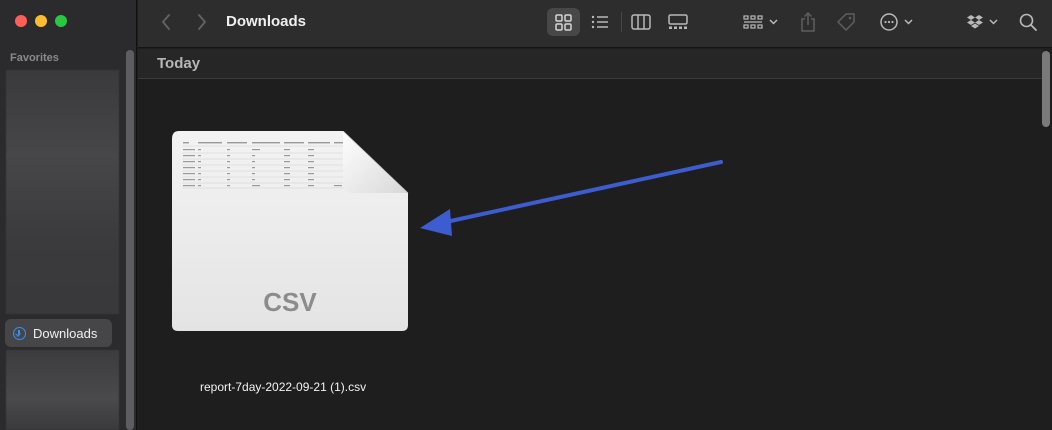 The height and width of the screenshot is (430, 1052). I want to click on annotation-arrow-icon, so click(571, 198).